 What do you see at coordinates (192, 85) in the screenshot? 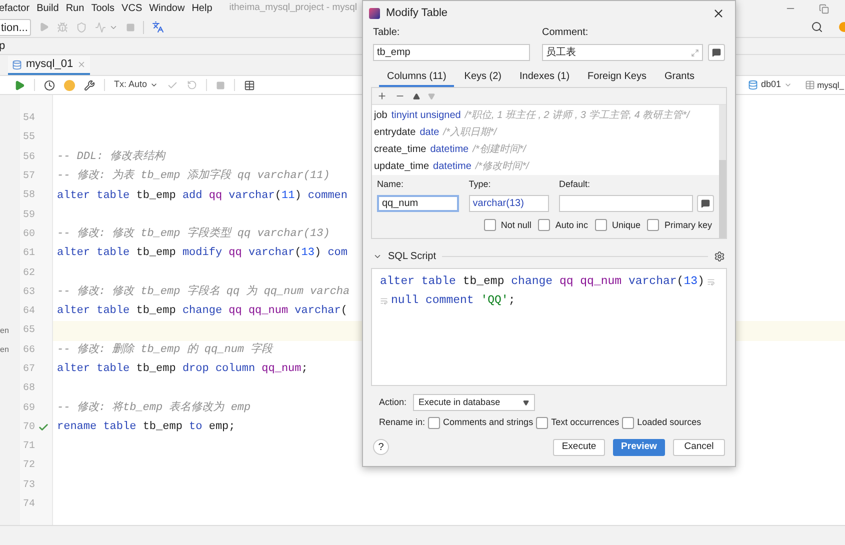
I see `rollback-icon` at bounding box center [192, 85].